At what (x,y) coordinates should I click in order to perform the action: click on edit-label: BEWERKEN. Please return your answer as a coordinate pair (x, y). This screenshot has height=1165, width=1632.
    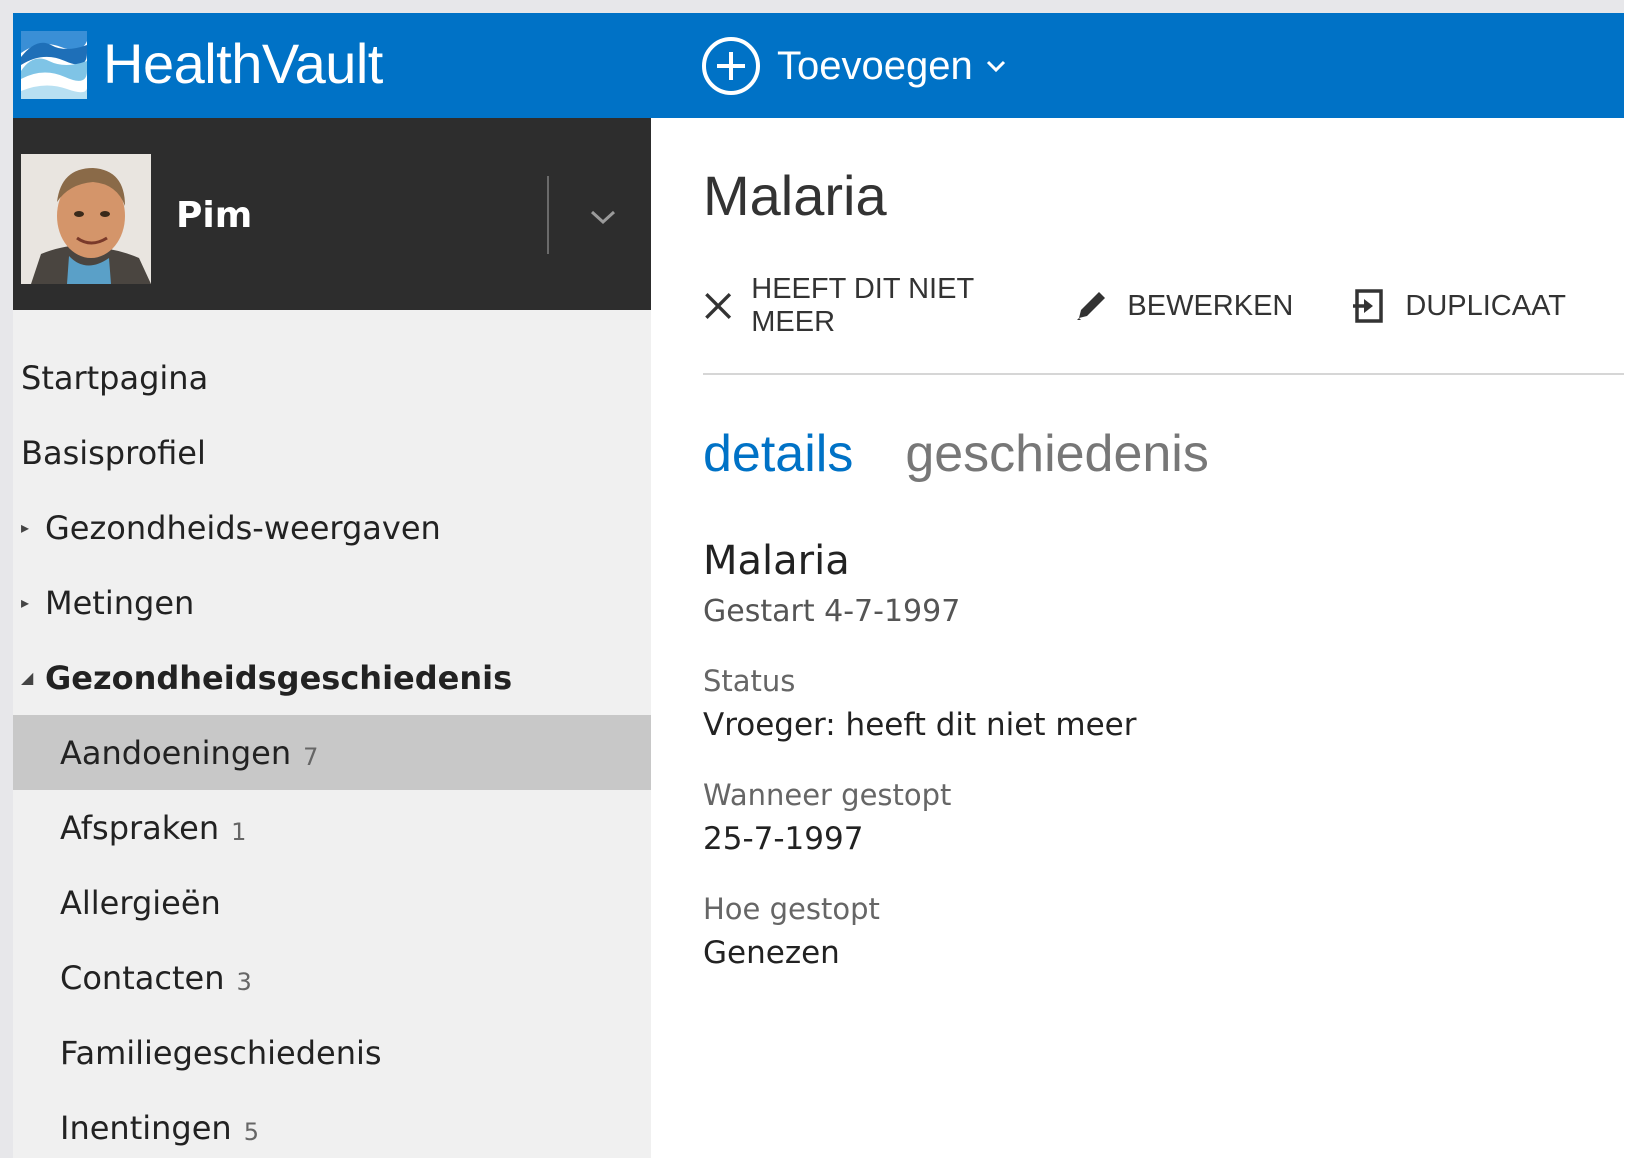
    Looking at the image, I should click on (1210, 305).